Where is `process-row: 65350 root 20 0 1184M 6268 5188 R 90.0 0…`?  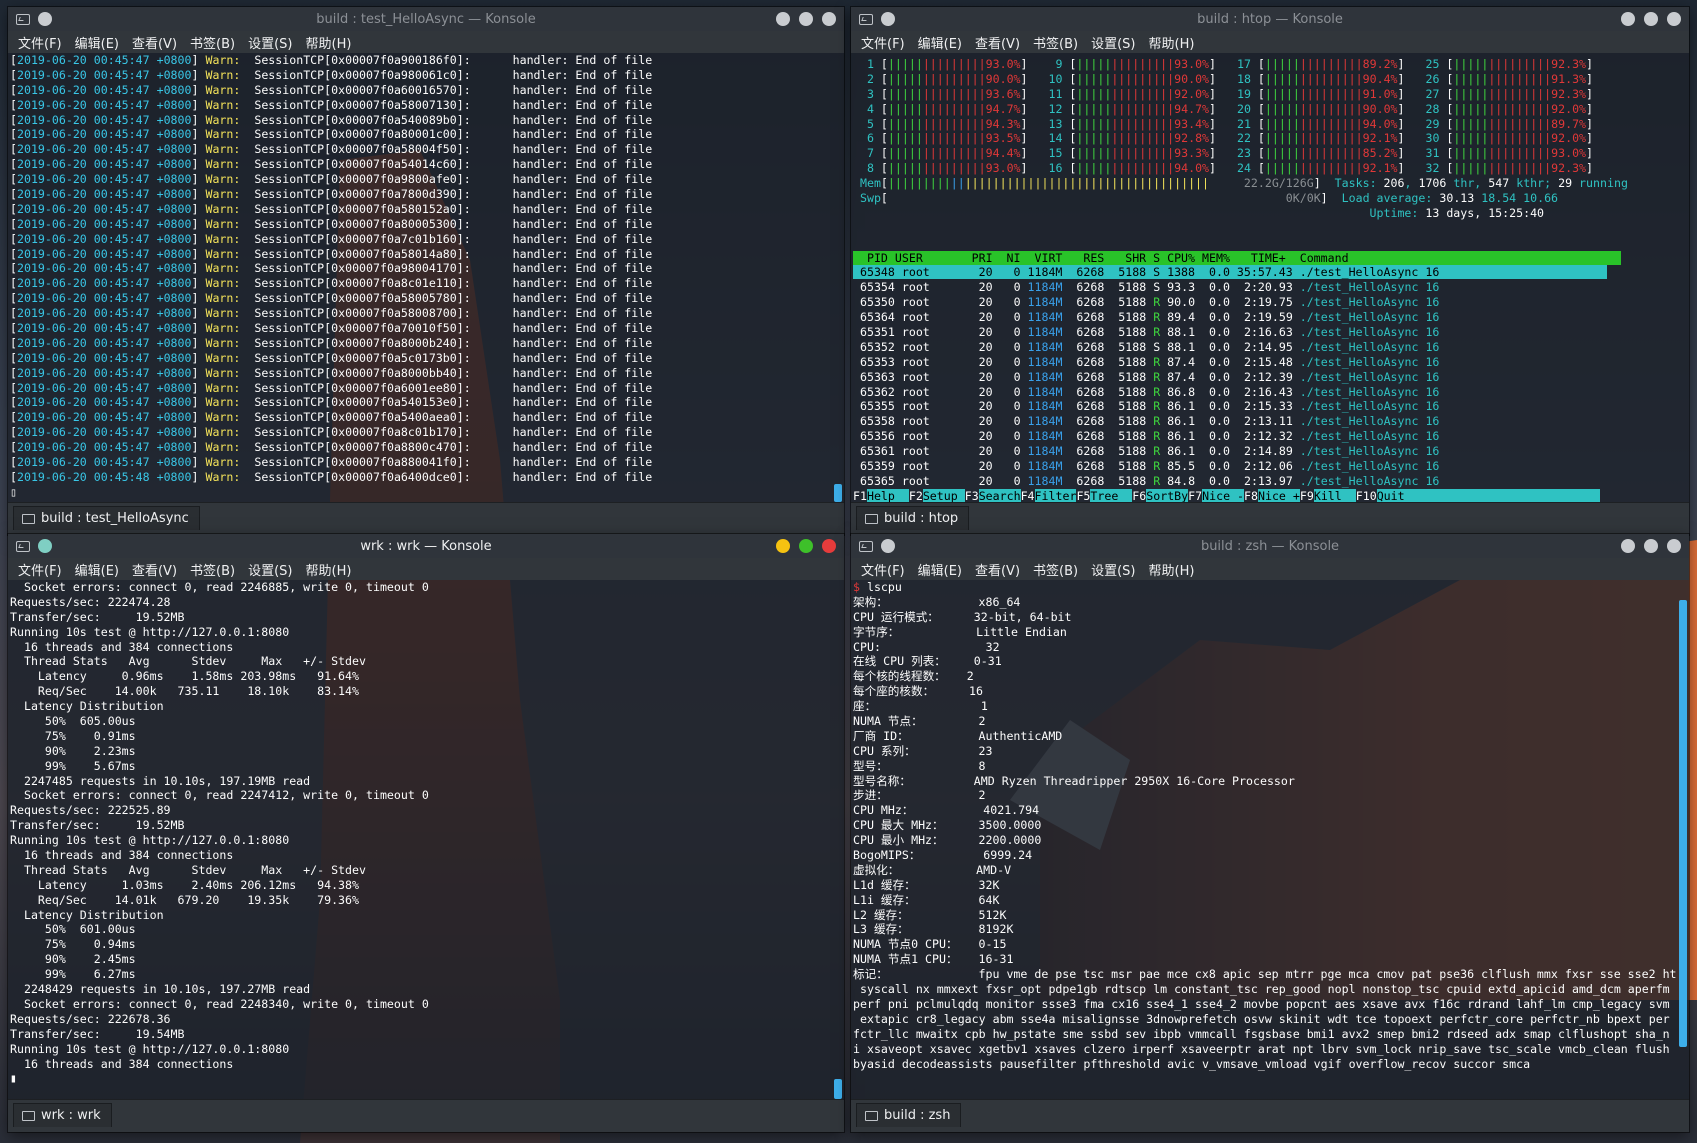
process-row: 65350 root 20 0 1184M 6268 5188 R 90.0 0… is located at coordinates (1270, 302).